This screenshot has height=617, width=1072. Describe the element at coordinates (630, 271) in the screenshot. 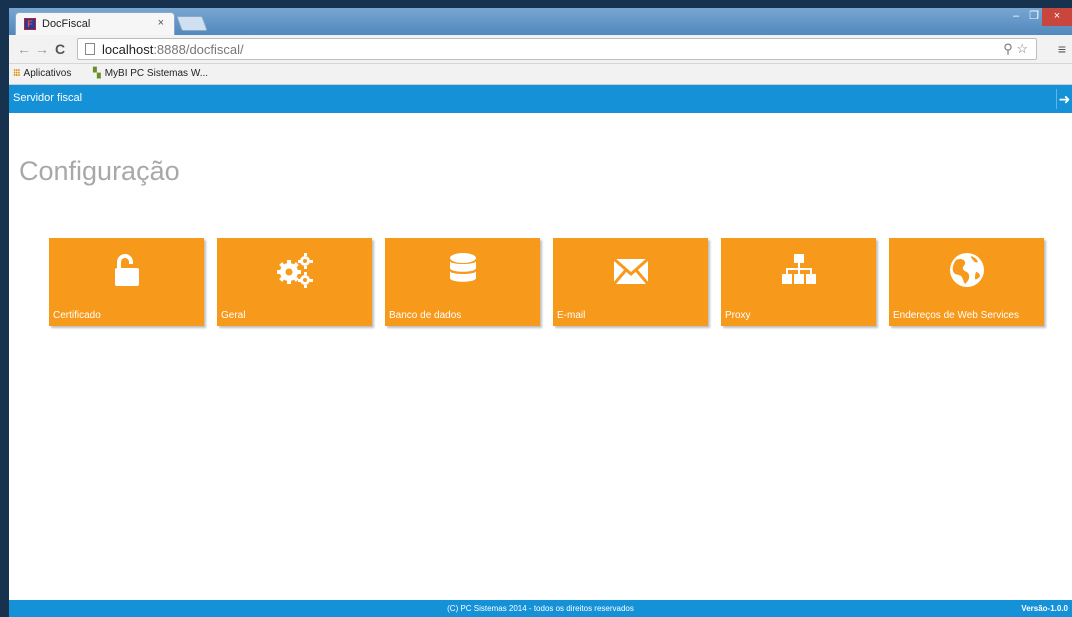

I see `envelope-icon` at that location.